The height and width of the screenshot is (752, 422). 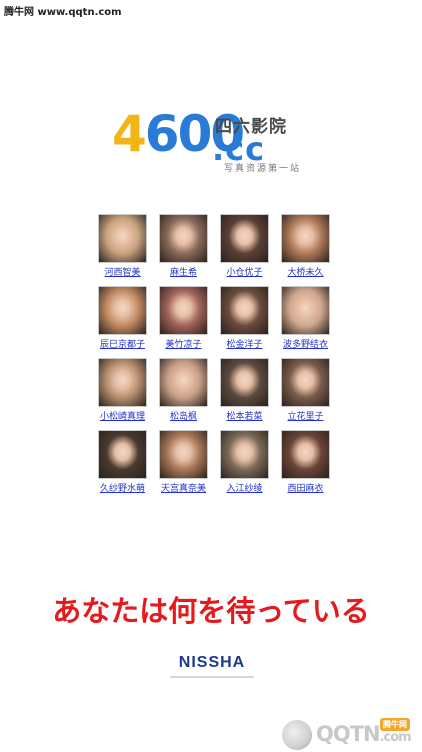 I want to click on actress-card: 辰巳京都子, so click(x=122, y=318).